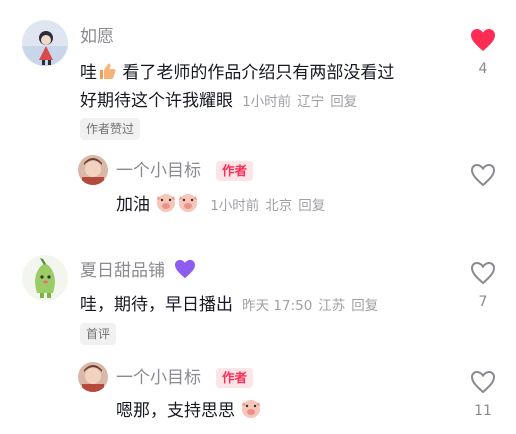 This screenshot has height=434, width=516. Describe the element at coordinates (311, 102) in the screenshot. I see `comment-location: 辽宁` at that location.